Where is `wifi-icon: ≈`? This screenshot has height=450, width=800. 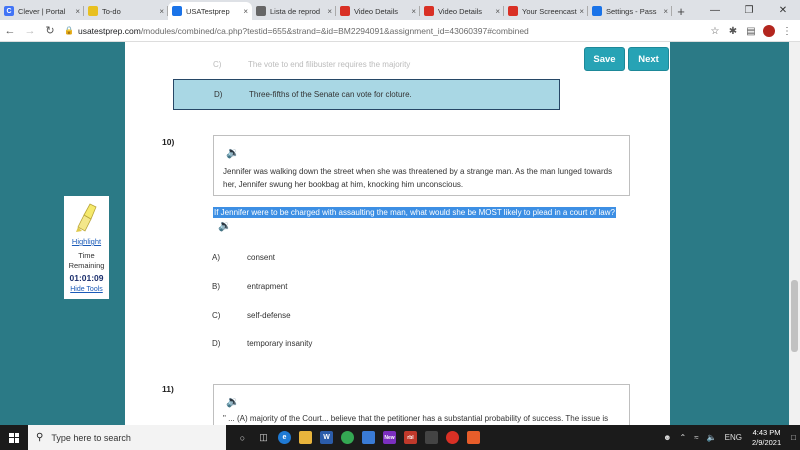 wifi-icon: ≈ is located at coordinates (696, 437).